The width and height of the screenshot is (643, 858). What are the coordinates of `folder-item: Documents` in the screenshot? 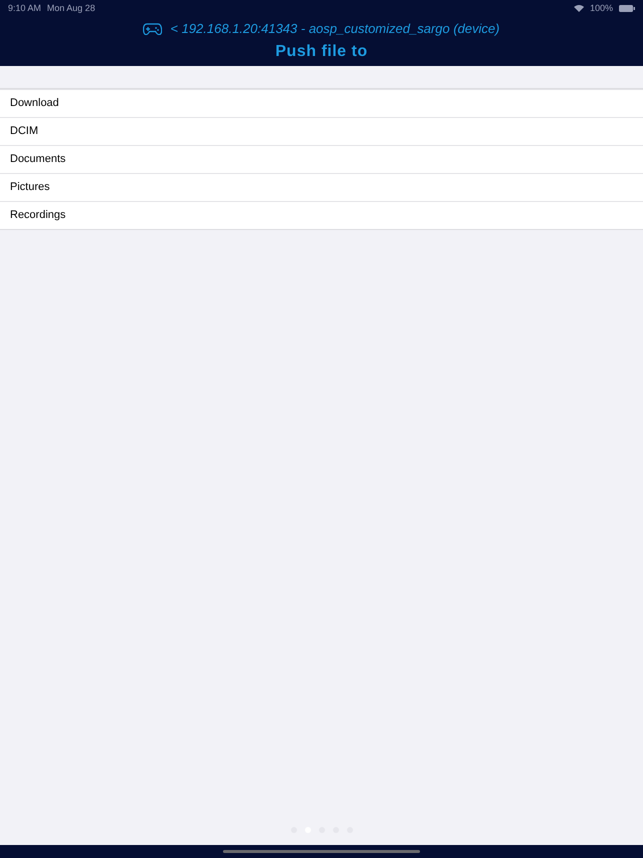 It's located at (321, 159).